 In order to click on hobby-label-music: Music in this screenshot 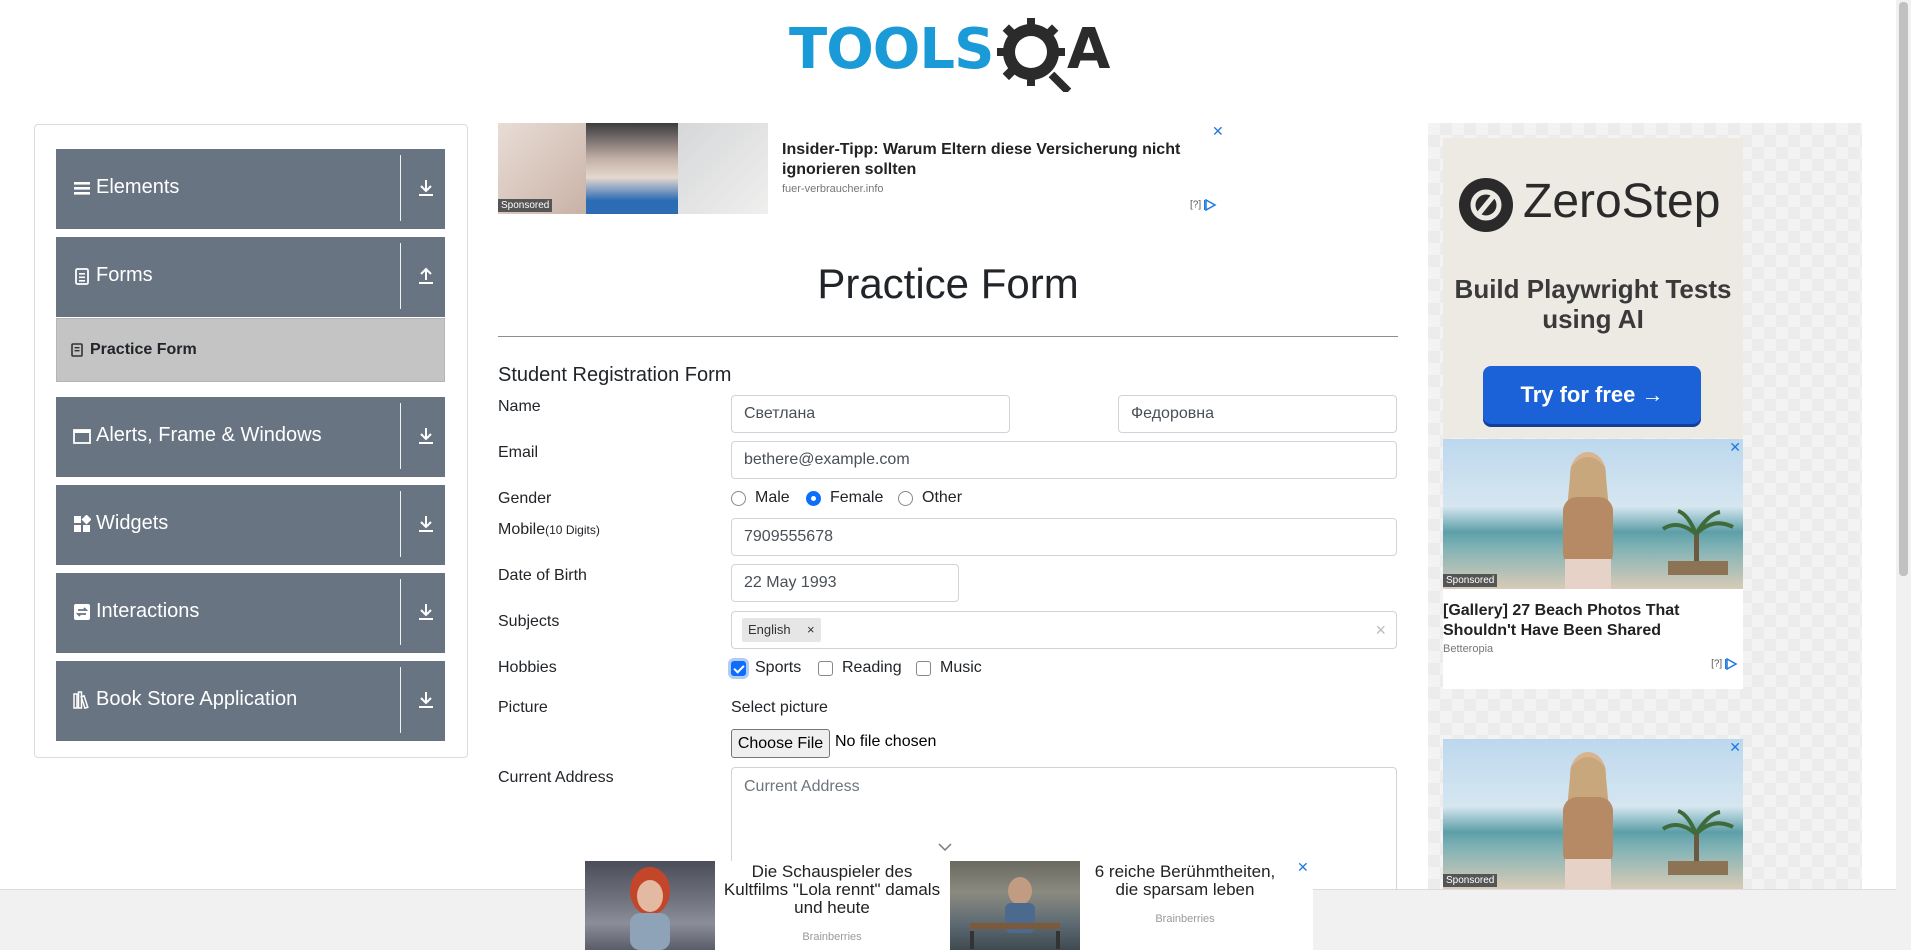, I will do `click(961, 668)`.